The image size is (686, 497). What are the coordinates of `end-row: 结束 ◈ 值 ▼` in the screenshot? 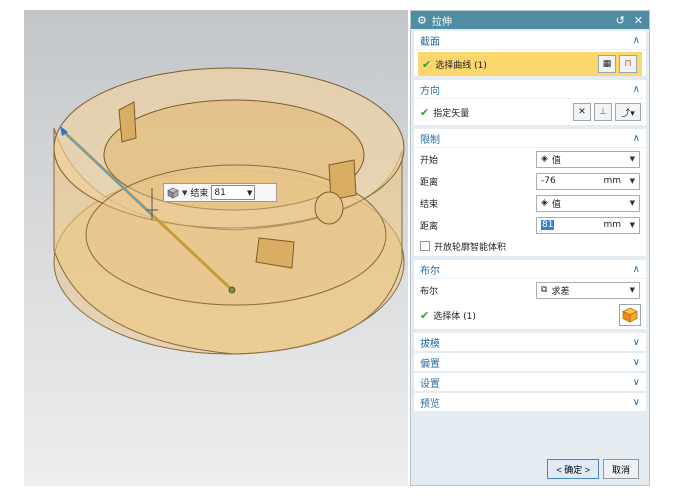 It's located at (530, 203).